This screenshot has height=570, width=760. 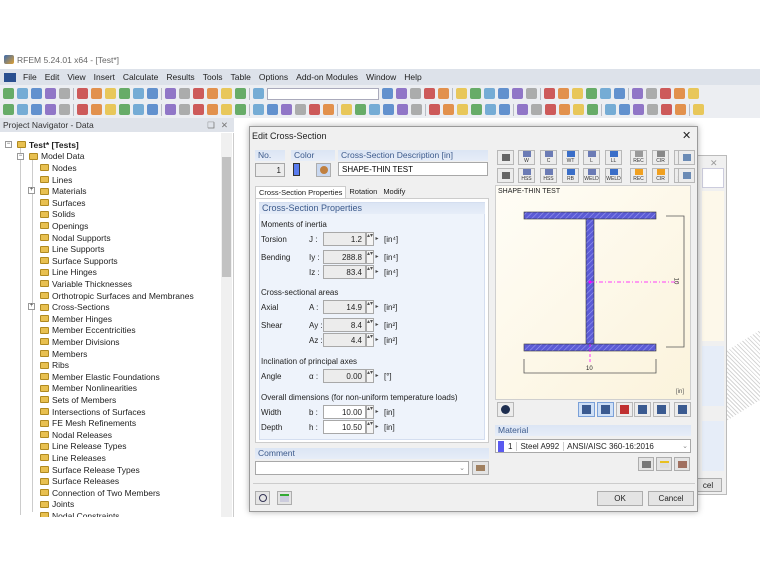 I want to click on property-value-field: 4.4, so click(x=344, y=340).